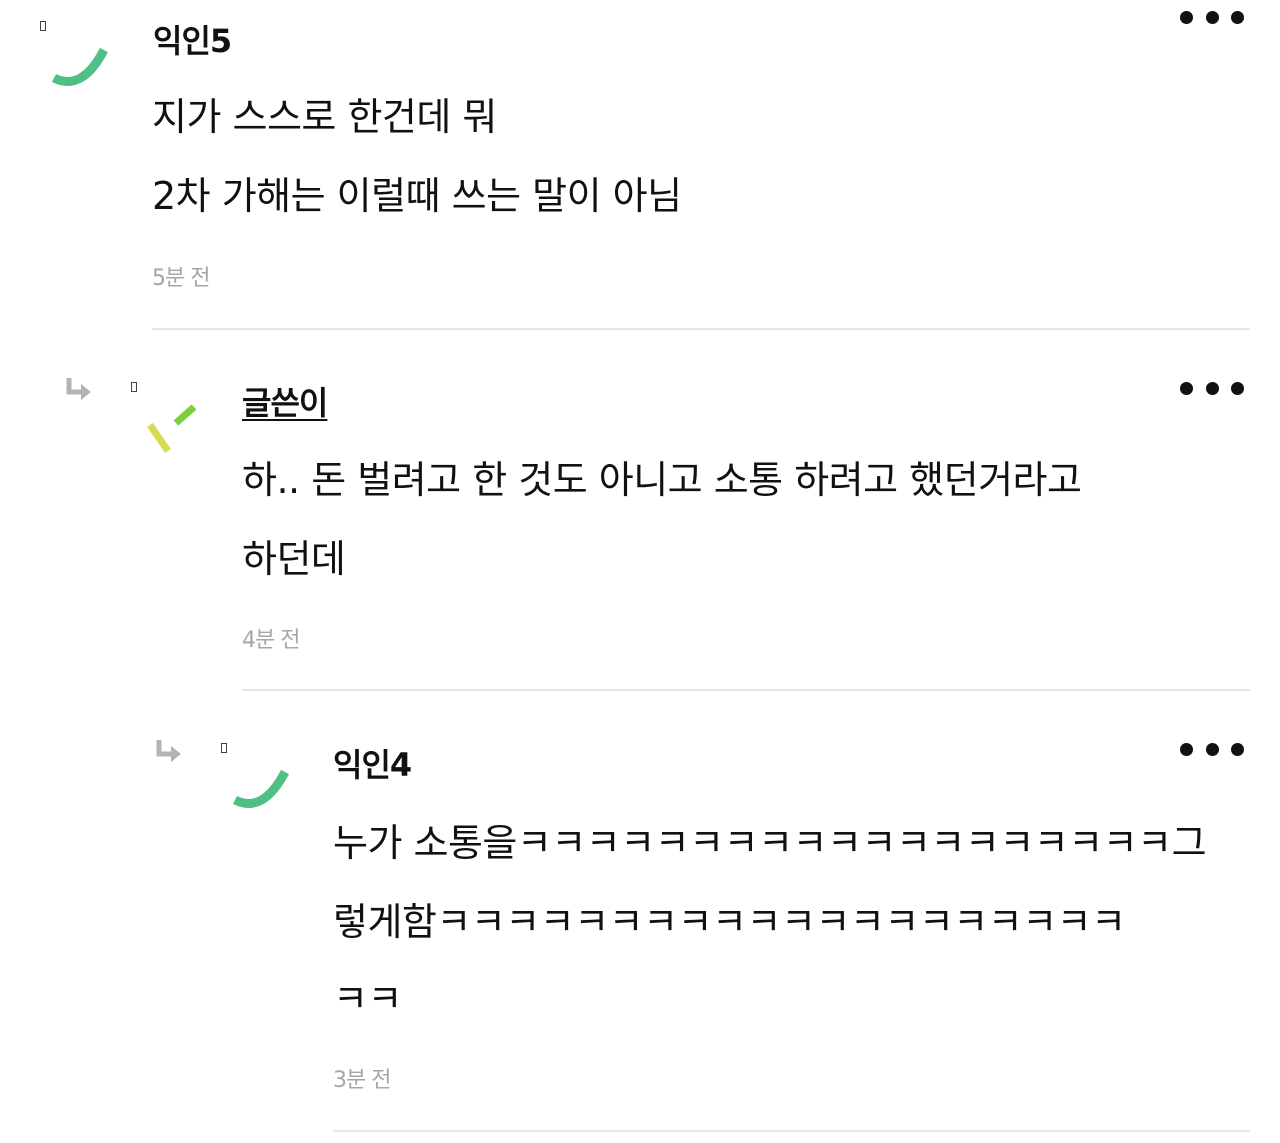 This screenshot has height=1143, width=1280. Describe the element at coordinates (770, 843) in the screenshot. I see `comment-text-line: 누가 소통을ㅋㅋㅋㅋㅋㅋㅋㅋㅋㅋㅋㅋㅋㅋㅋㅋㅋㅋㅋ그` at that location.